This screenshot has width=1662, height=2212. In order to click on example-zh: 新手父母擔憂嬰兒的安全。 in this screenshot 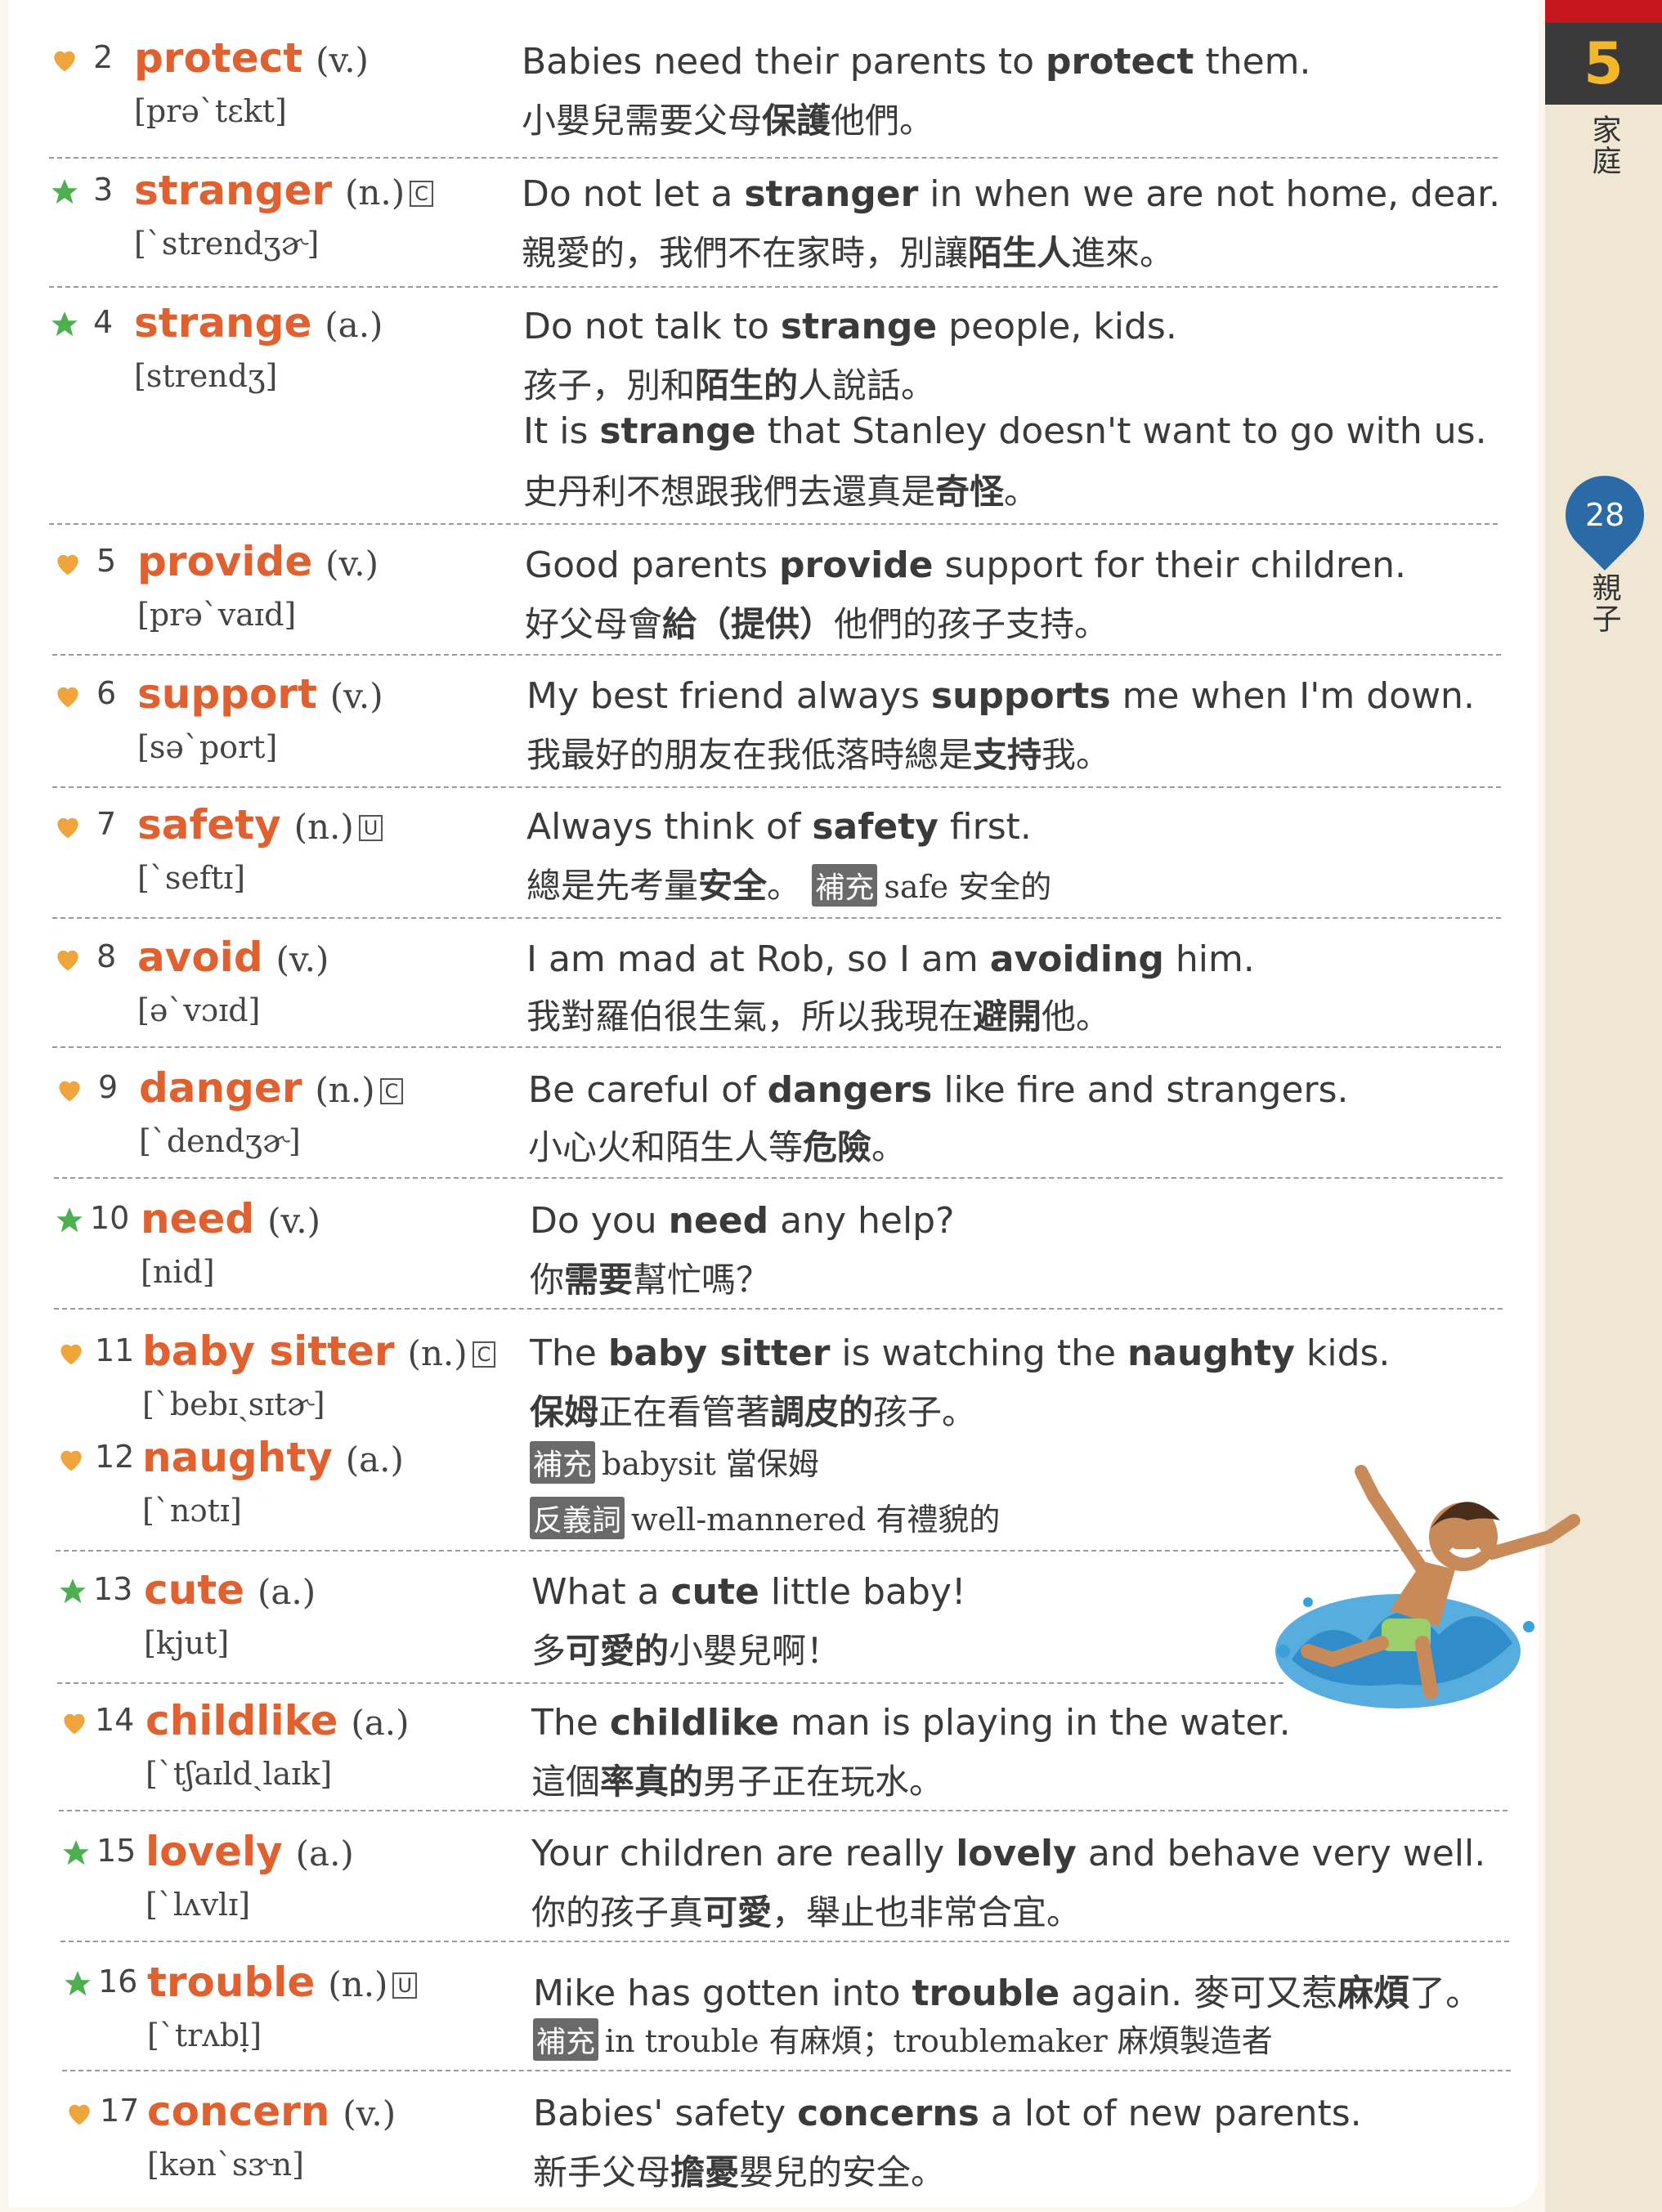, I will do `click(739, 2172)`.